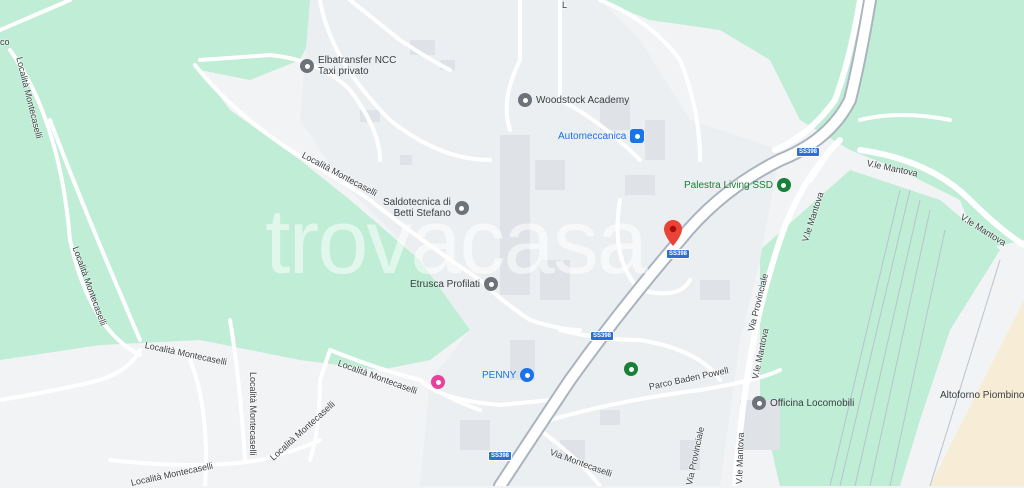 This screenshot has height=488, width=1024. I want to click on poi-label: Woodstock Academy, so click(583, 100).